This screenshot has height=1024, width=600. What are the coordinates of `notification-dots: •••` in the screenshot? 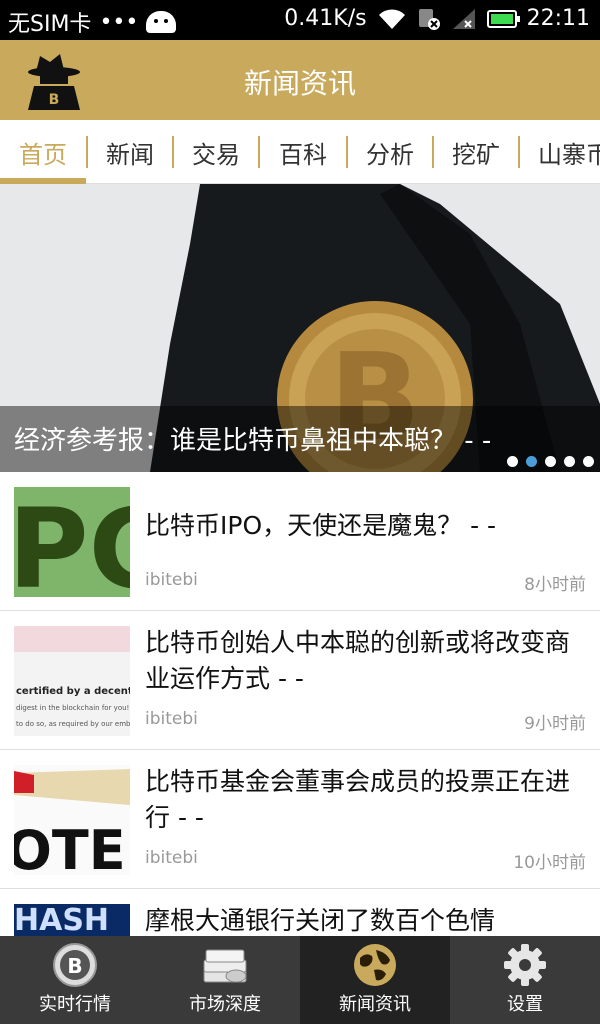 It's located at (119, 22).